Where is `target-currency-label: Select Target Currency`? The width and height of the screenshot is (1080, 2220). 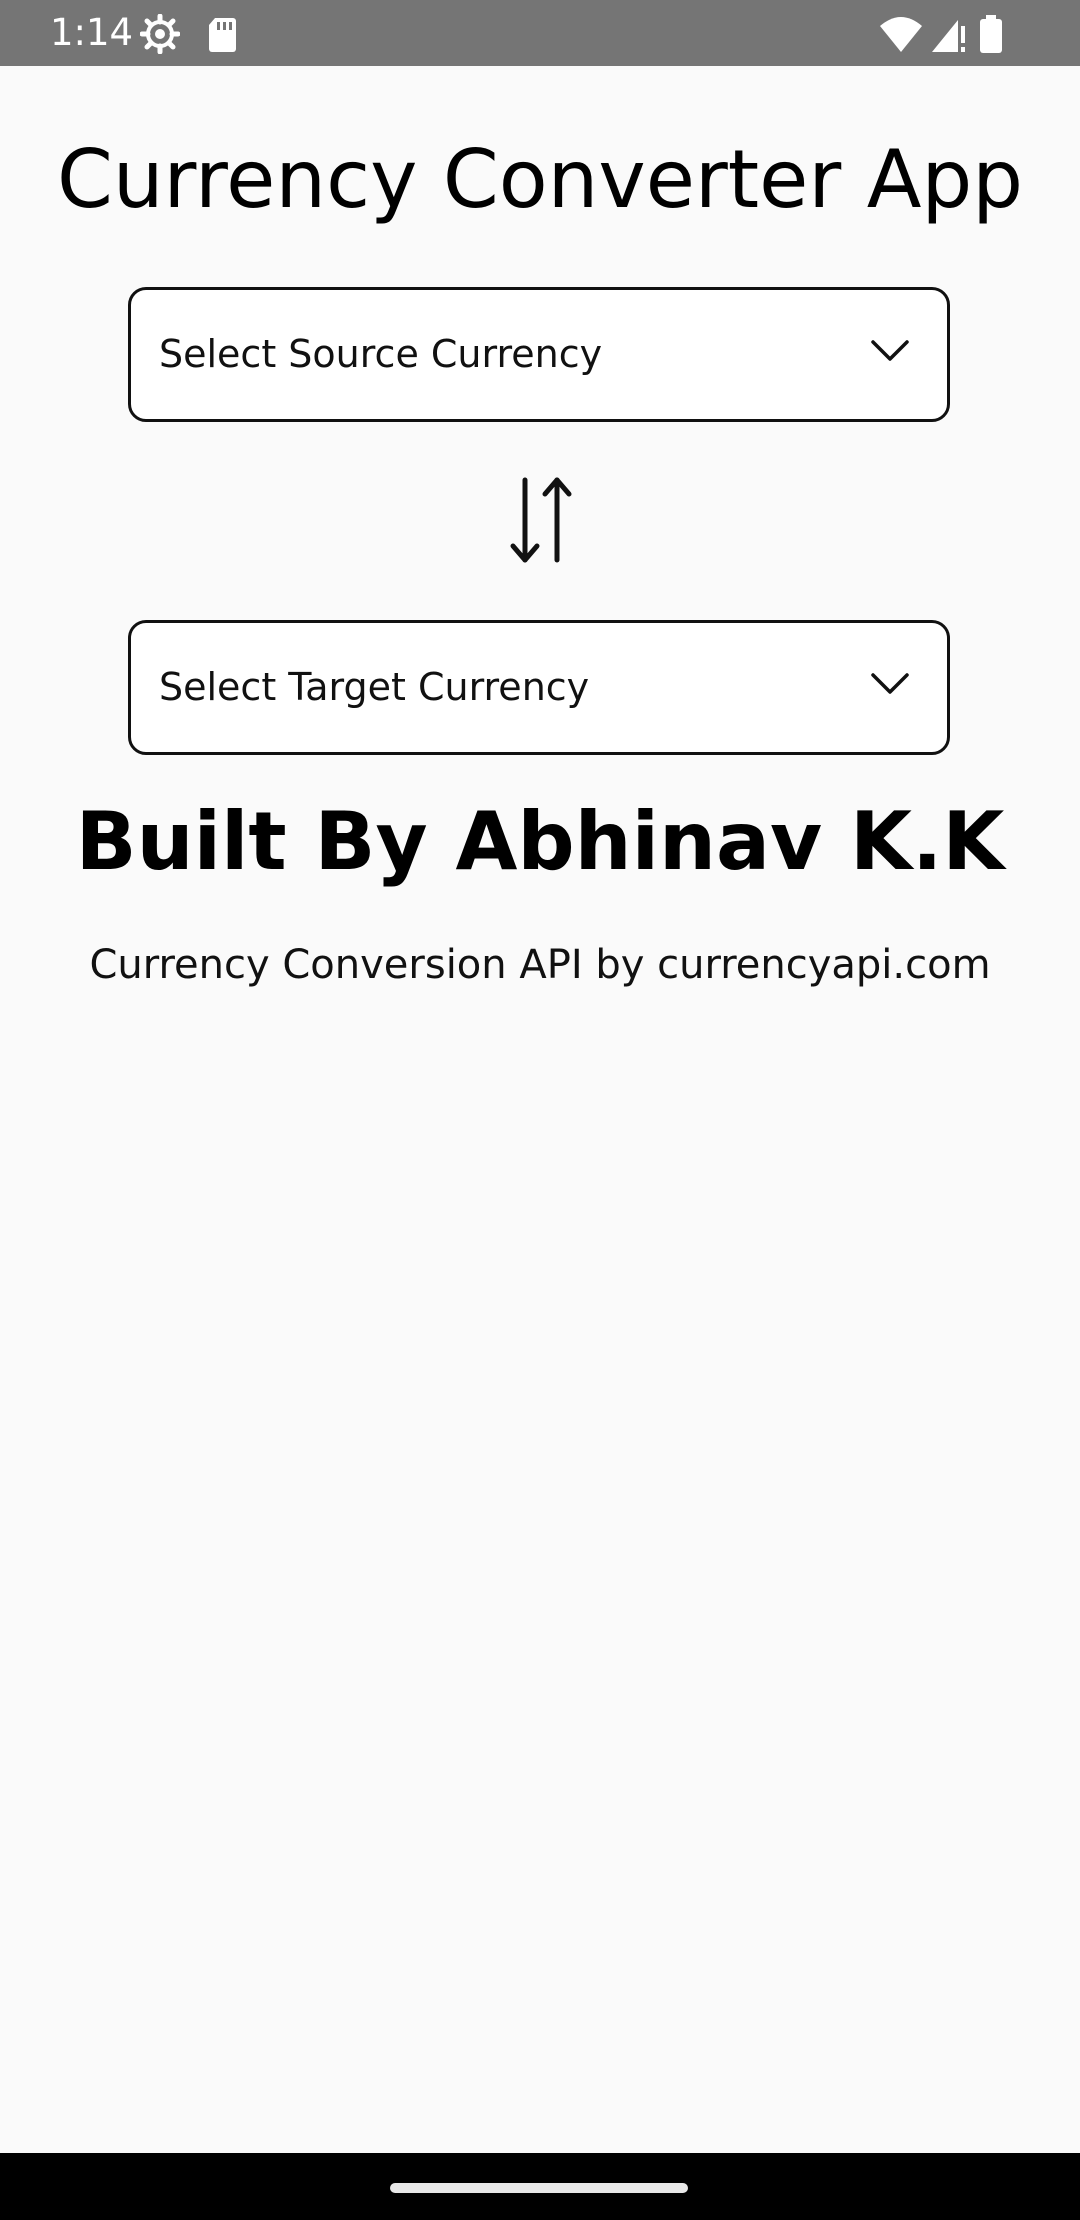 target-currency-label: Select Target Currency is located at coordinates (374, 687).